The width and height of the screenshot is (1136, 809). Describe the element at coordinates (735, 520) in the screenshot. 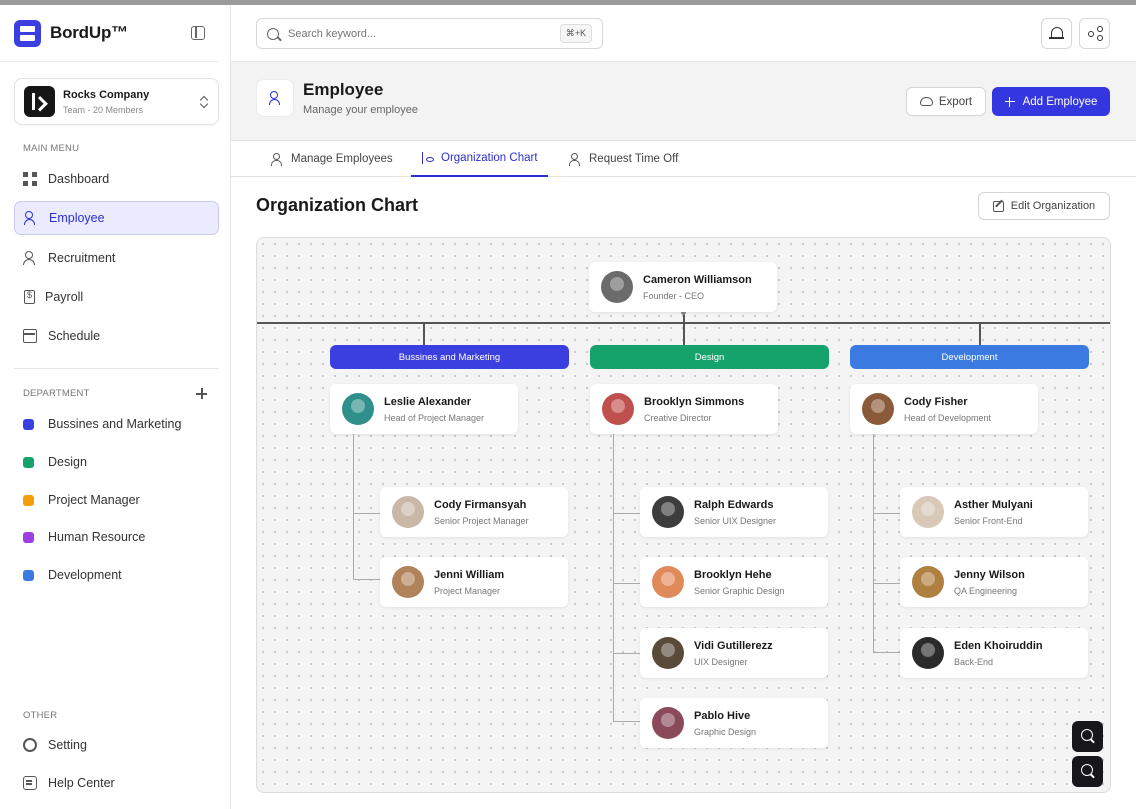

I see `employee-role: Senior UIX Designer` at that location.